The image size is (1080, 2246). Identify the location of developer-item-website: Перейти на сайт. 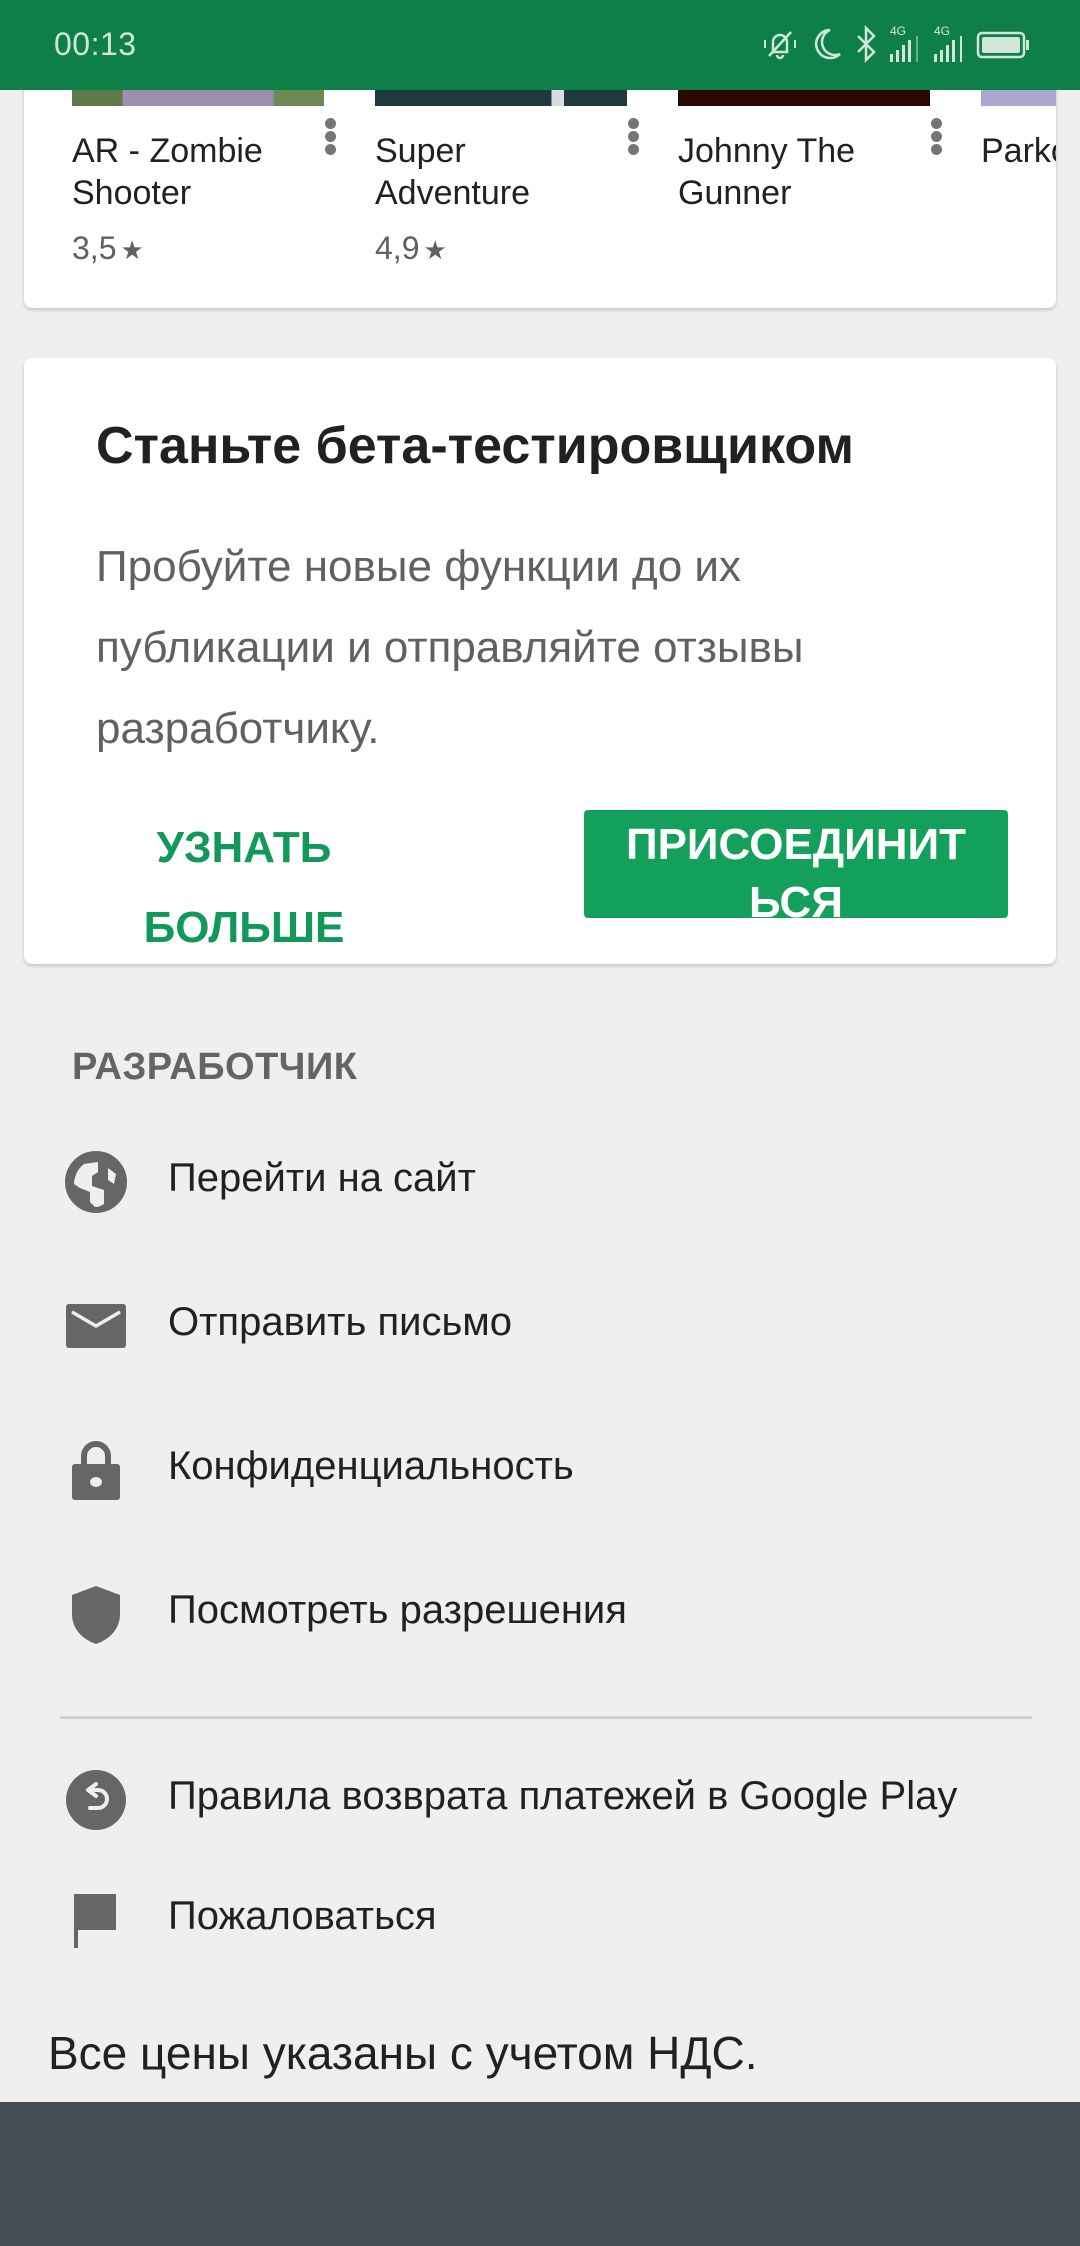
(540, 1180).